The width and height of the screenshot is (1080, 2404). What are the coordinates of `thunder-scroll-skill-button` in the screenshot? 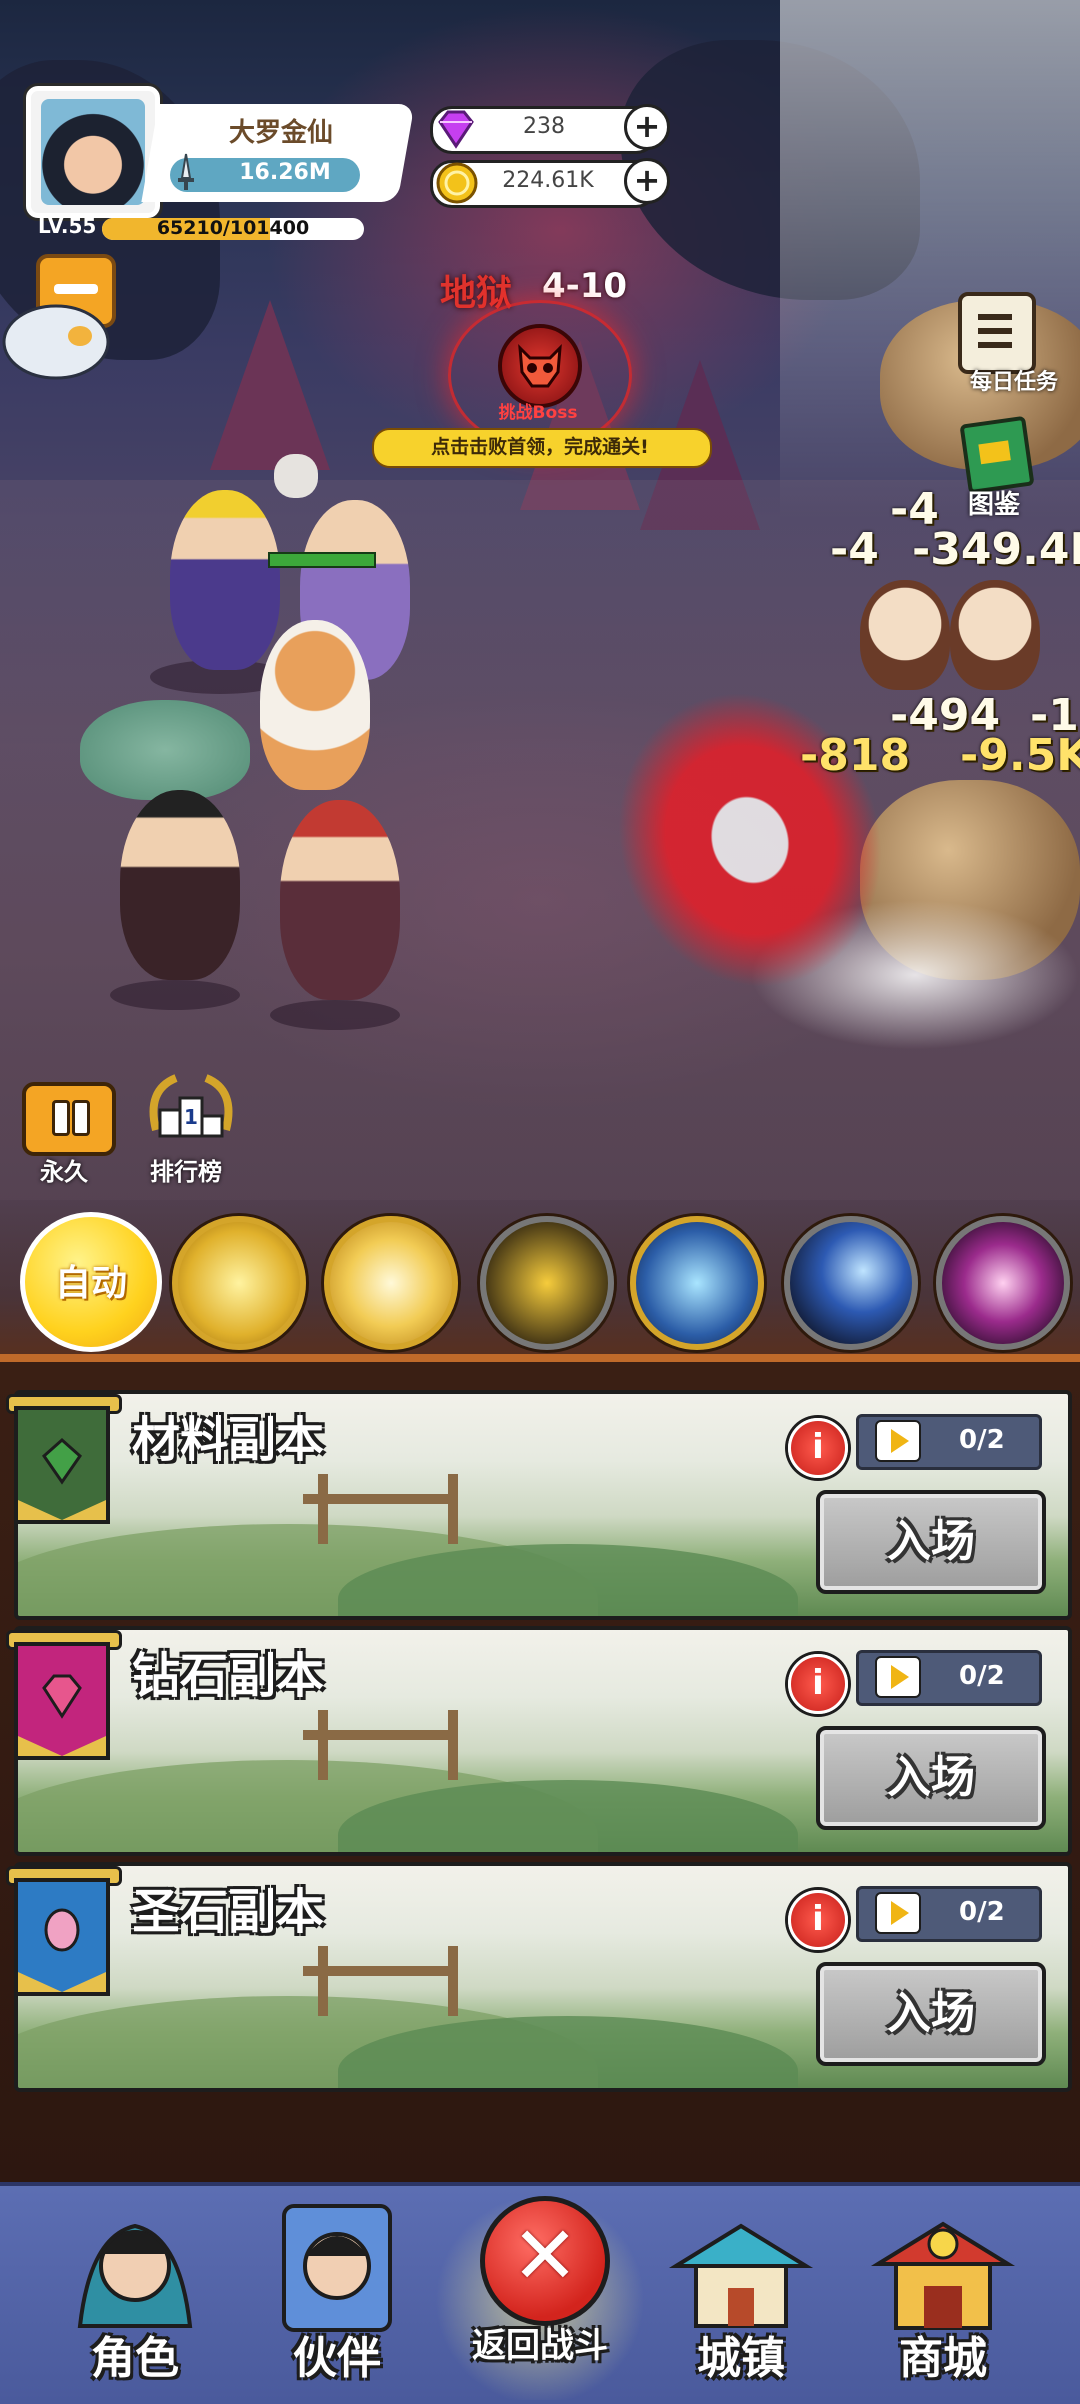 It's located at (697, 1283).